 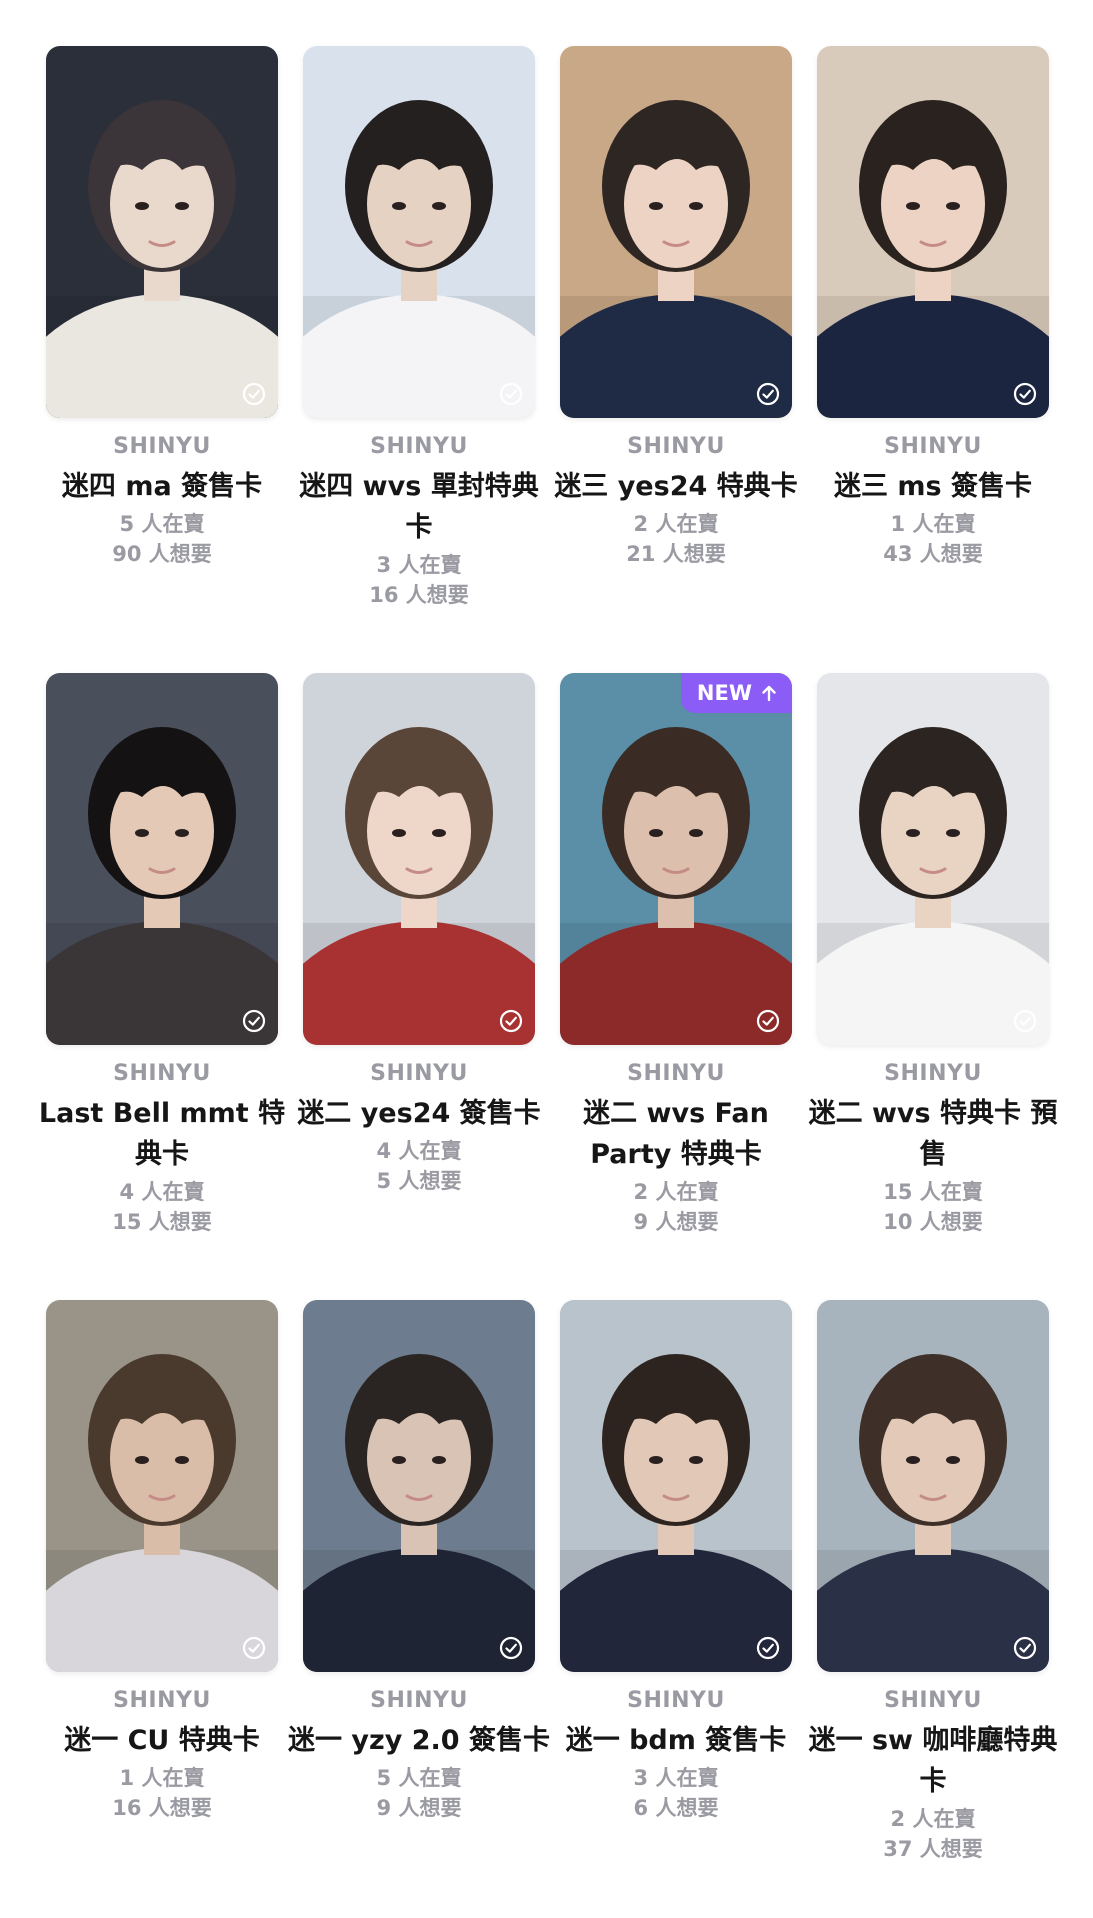 I want to click on card-stats: 15 人在賣 10 人想要, so click(x=933, y=1207).